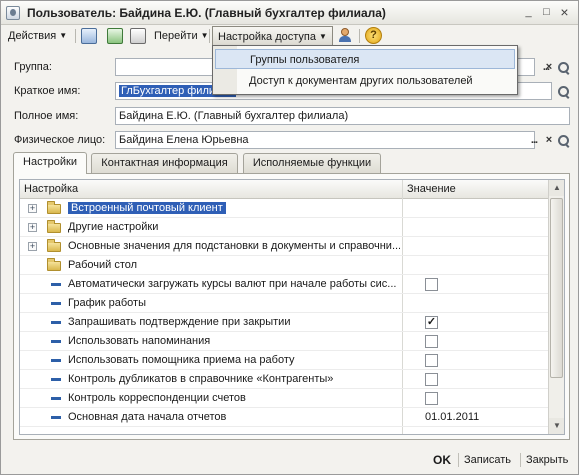 The image size is (579, 475). What do you see at coordinates (234, 341) in the screenshot?
I see `setting-name-cell: Использовать напоминания` at bounding box center [234, 341].